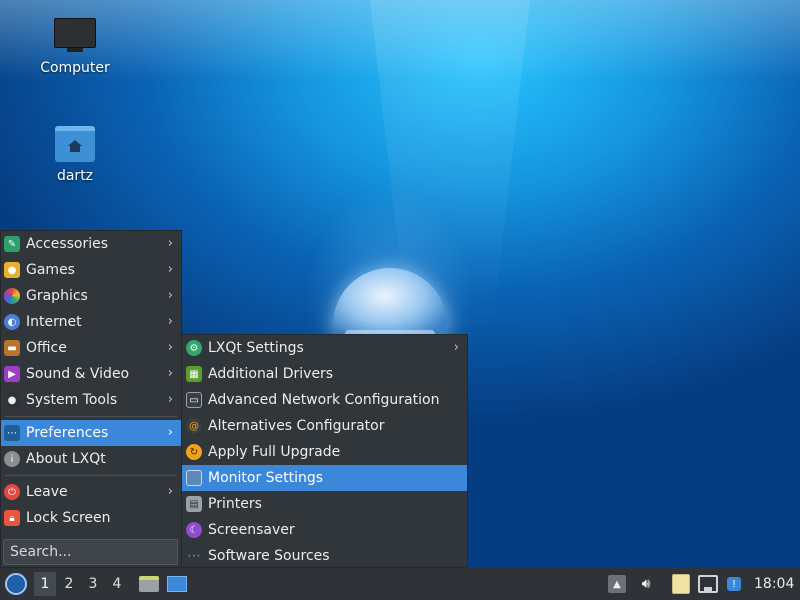 The image size is (800, 600). I want to click on about-icon: i, so click(12, 459).